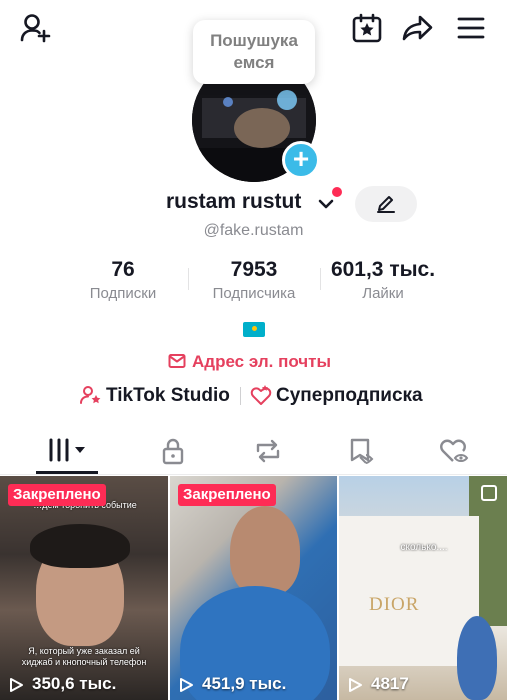  I want to click on following-label: Подписки, so click(123, 293).